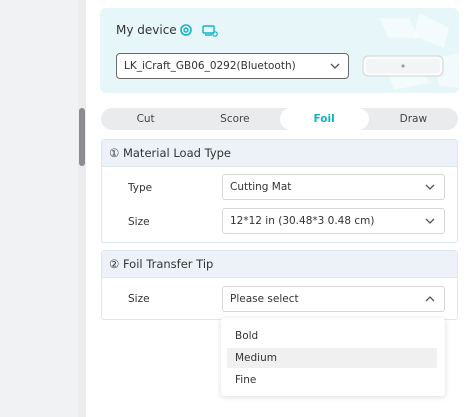 The height and width of the screenshot is (417, 468). What do you see at coordinates (324, 119) in the screenshot?
I see `tab-foil: Foil` at bounding box center [324, 119].